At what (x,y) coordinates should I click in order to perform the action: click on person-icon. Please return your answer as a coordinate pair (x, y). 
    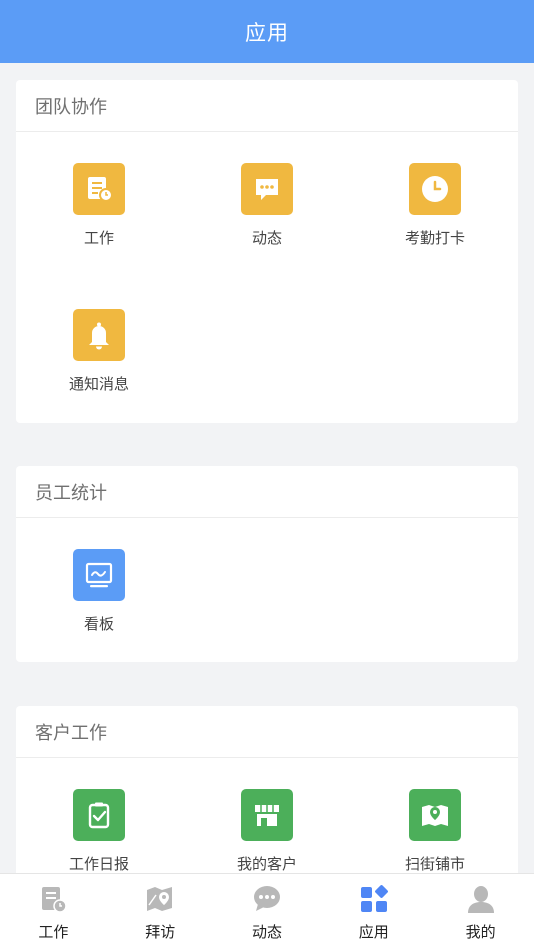
    Looking at the image, I should click on (481, 899).